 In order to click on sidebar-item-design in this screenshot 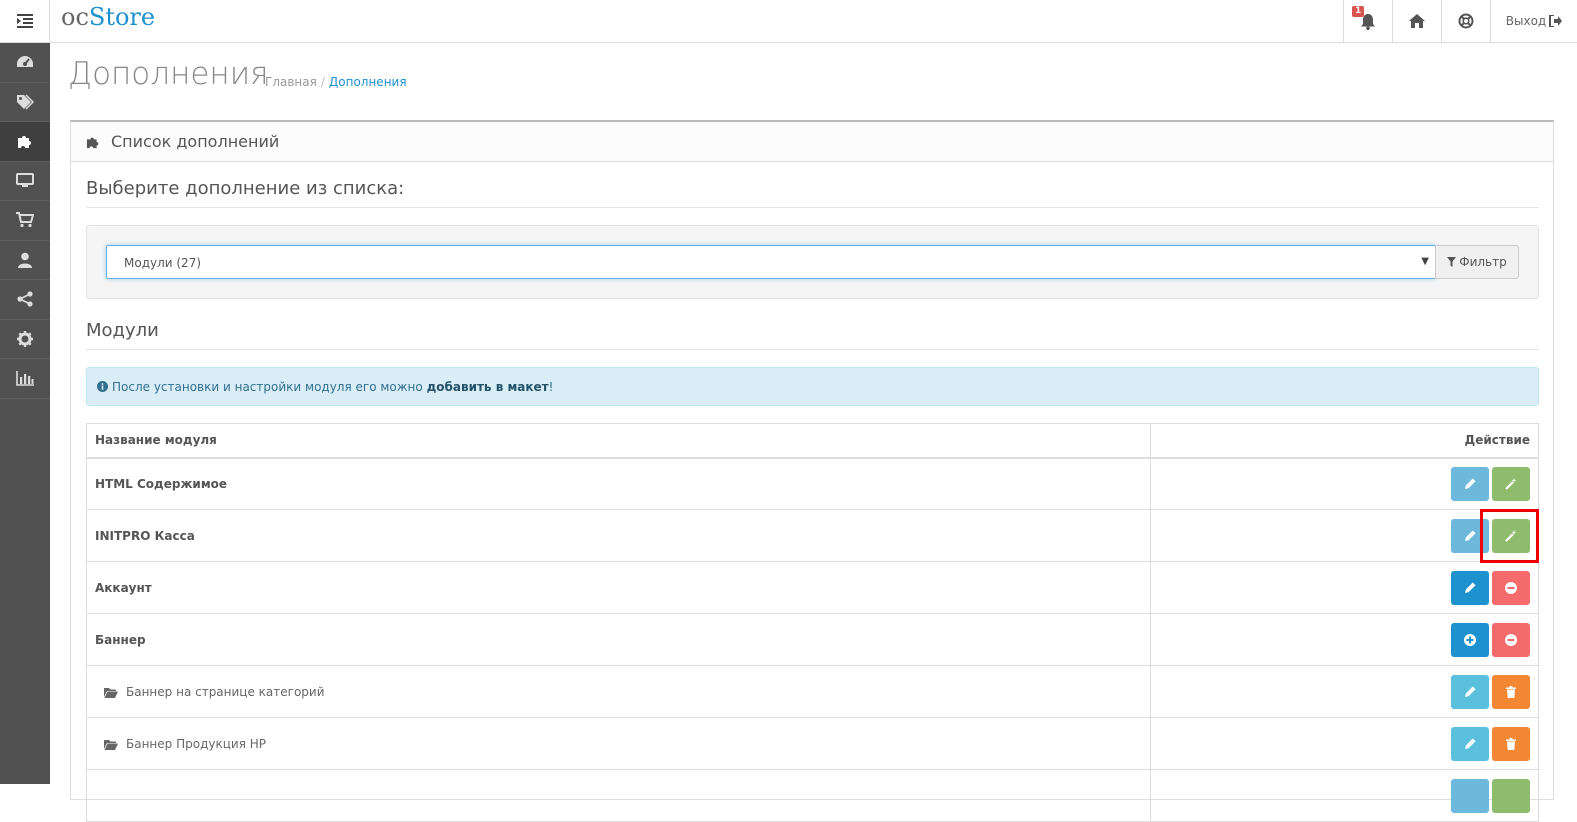, I will do `click(25, 181)`.